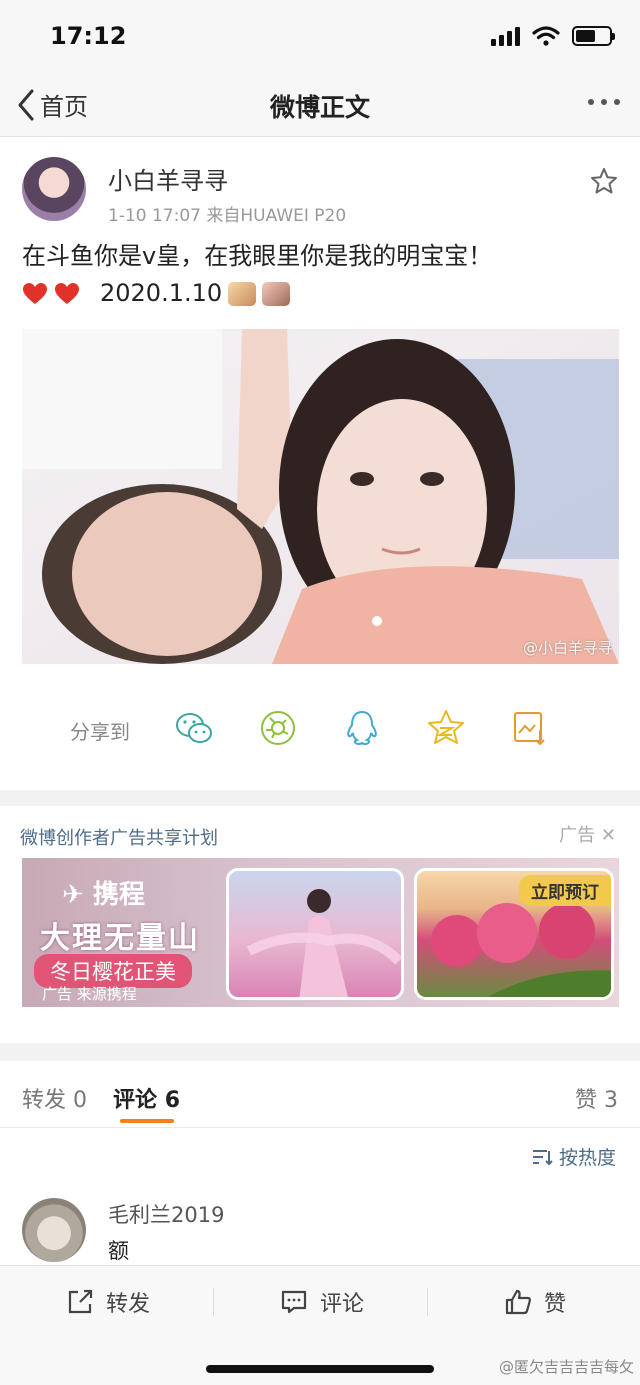  Describe the element at coordinates (54, 1230) in the screenshot. I see `commenter-avatar` at that location.